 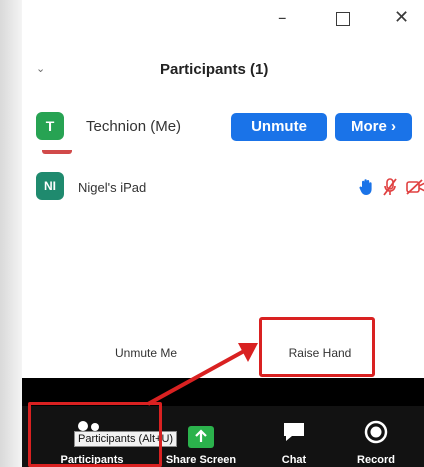 I want to click on toolbar-label: Chat, so click(x=294, y=460).